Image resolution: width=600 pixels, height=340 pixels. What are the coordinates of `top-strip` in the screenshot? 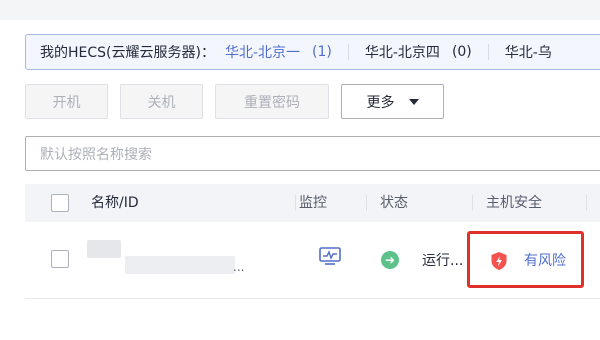 It's located at (300, 10).